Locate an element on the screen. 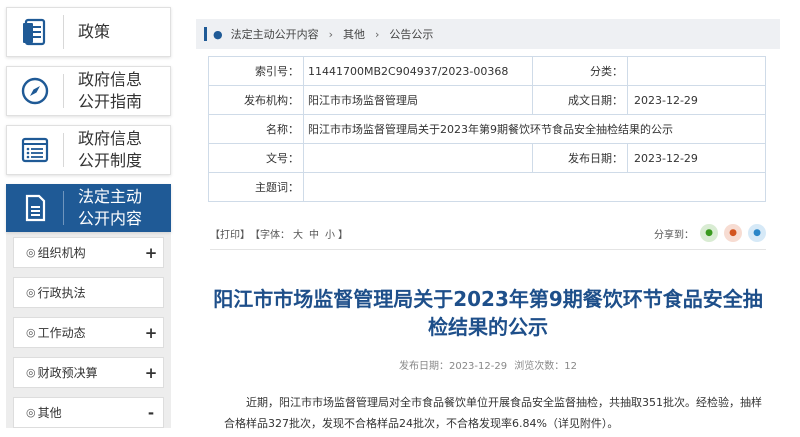  sub-item-label: 其他 is located at coordinates (49, 413).